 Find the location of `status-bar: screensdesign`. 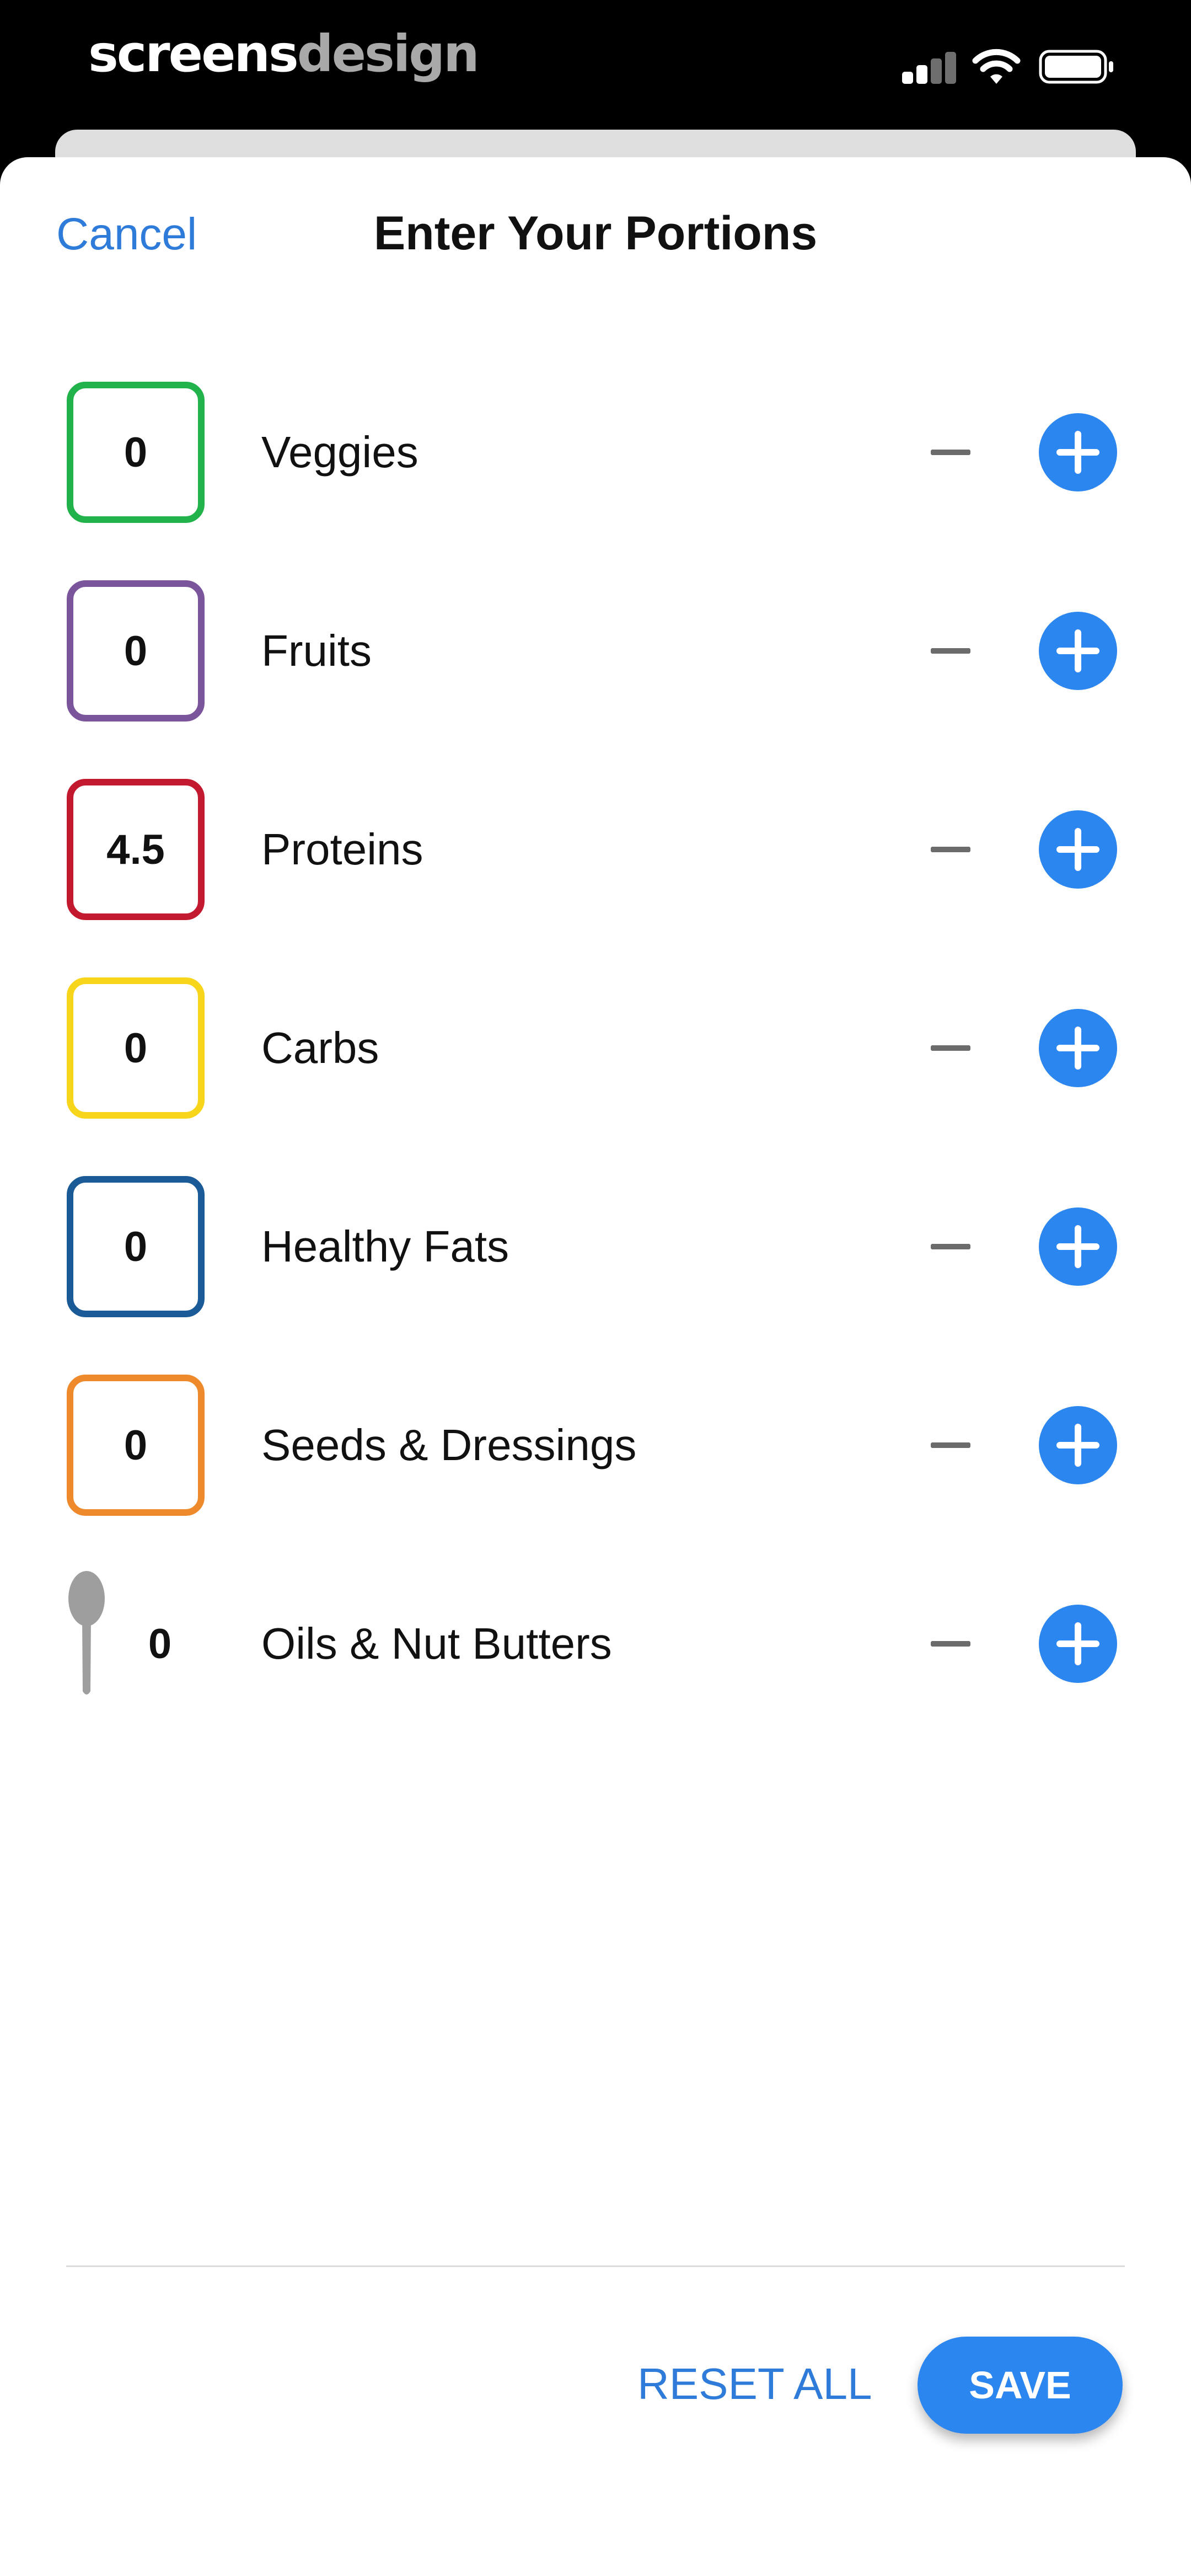

status-bar: screensdesign is located at coordinates (595, 65).